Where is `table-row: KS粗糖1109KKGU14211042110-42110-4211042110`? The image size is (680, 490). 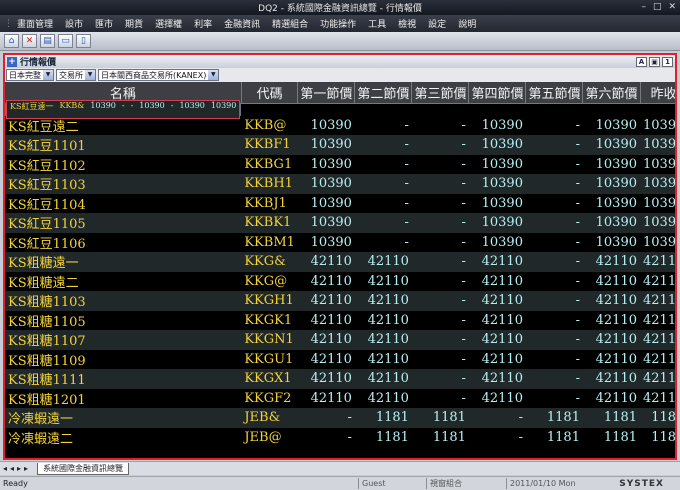 table-row: KS粗糖1109KKGU14211042110-42110-4211042110 is located at coordinates (340, 359).